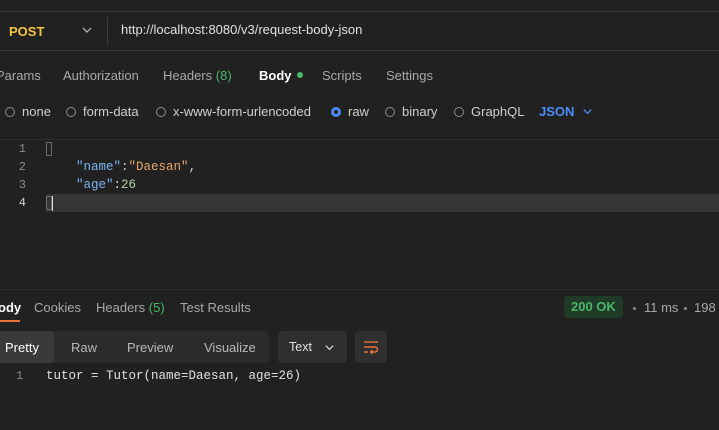  Describe the element at coordinates (299, 75) in the screenshot. I see `body-modified-dot-icon` at that location.